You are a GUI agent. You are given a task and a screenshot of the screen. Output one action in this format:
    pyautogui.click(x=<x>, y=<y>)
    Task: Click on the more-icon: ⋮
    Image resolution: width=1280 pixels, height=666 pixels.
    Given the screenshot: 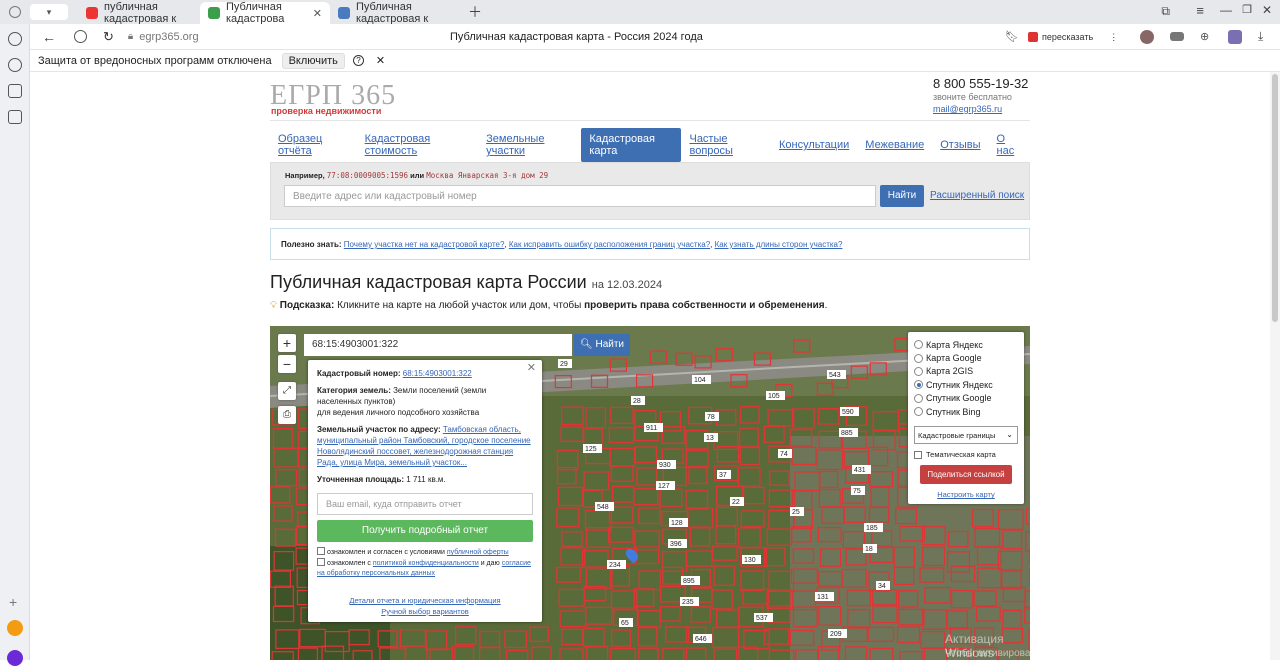 What is the action you would take?
    pyautogui.click(x=1113, y=37)
    